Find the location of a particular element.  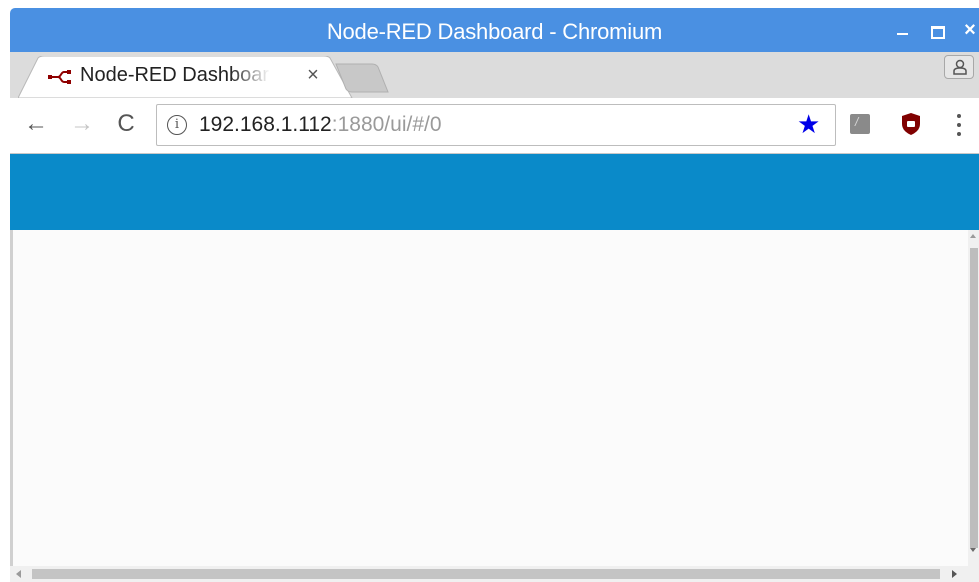

ublock-origin-icon is located at coordinates (911, 124).